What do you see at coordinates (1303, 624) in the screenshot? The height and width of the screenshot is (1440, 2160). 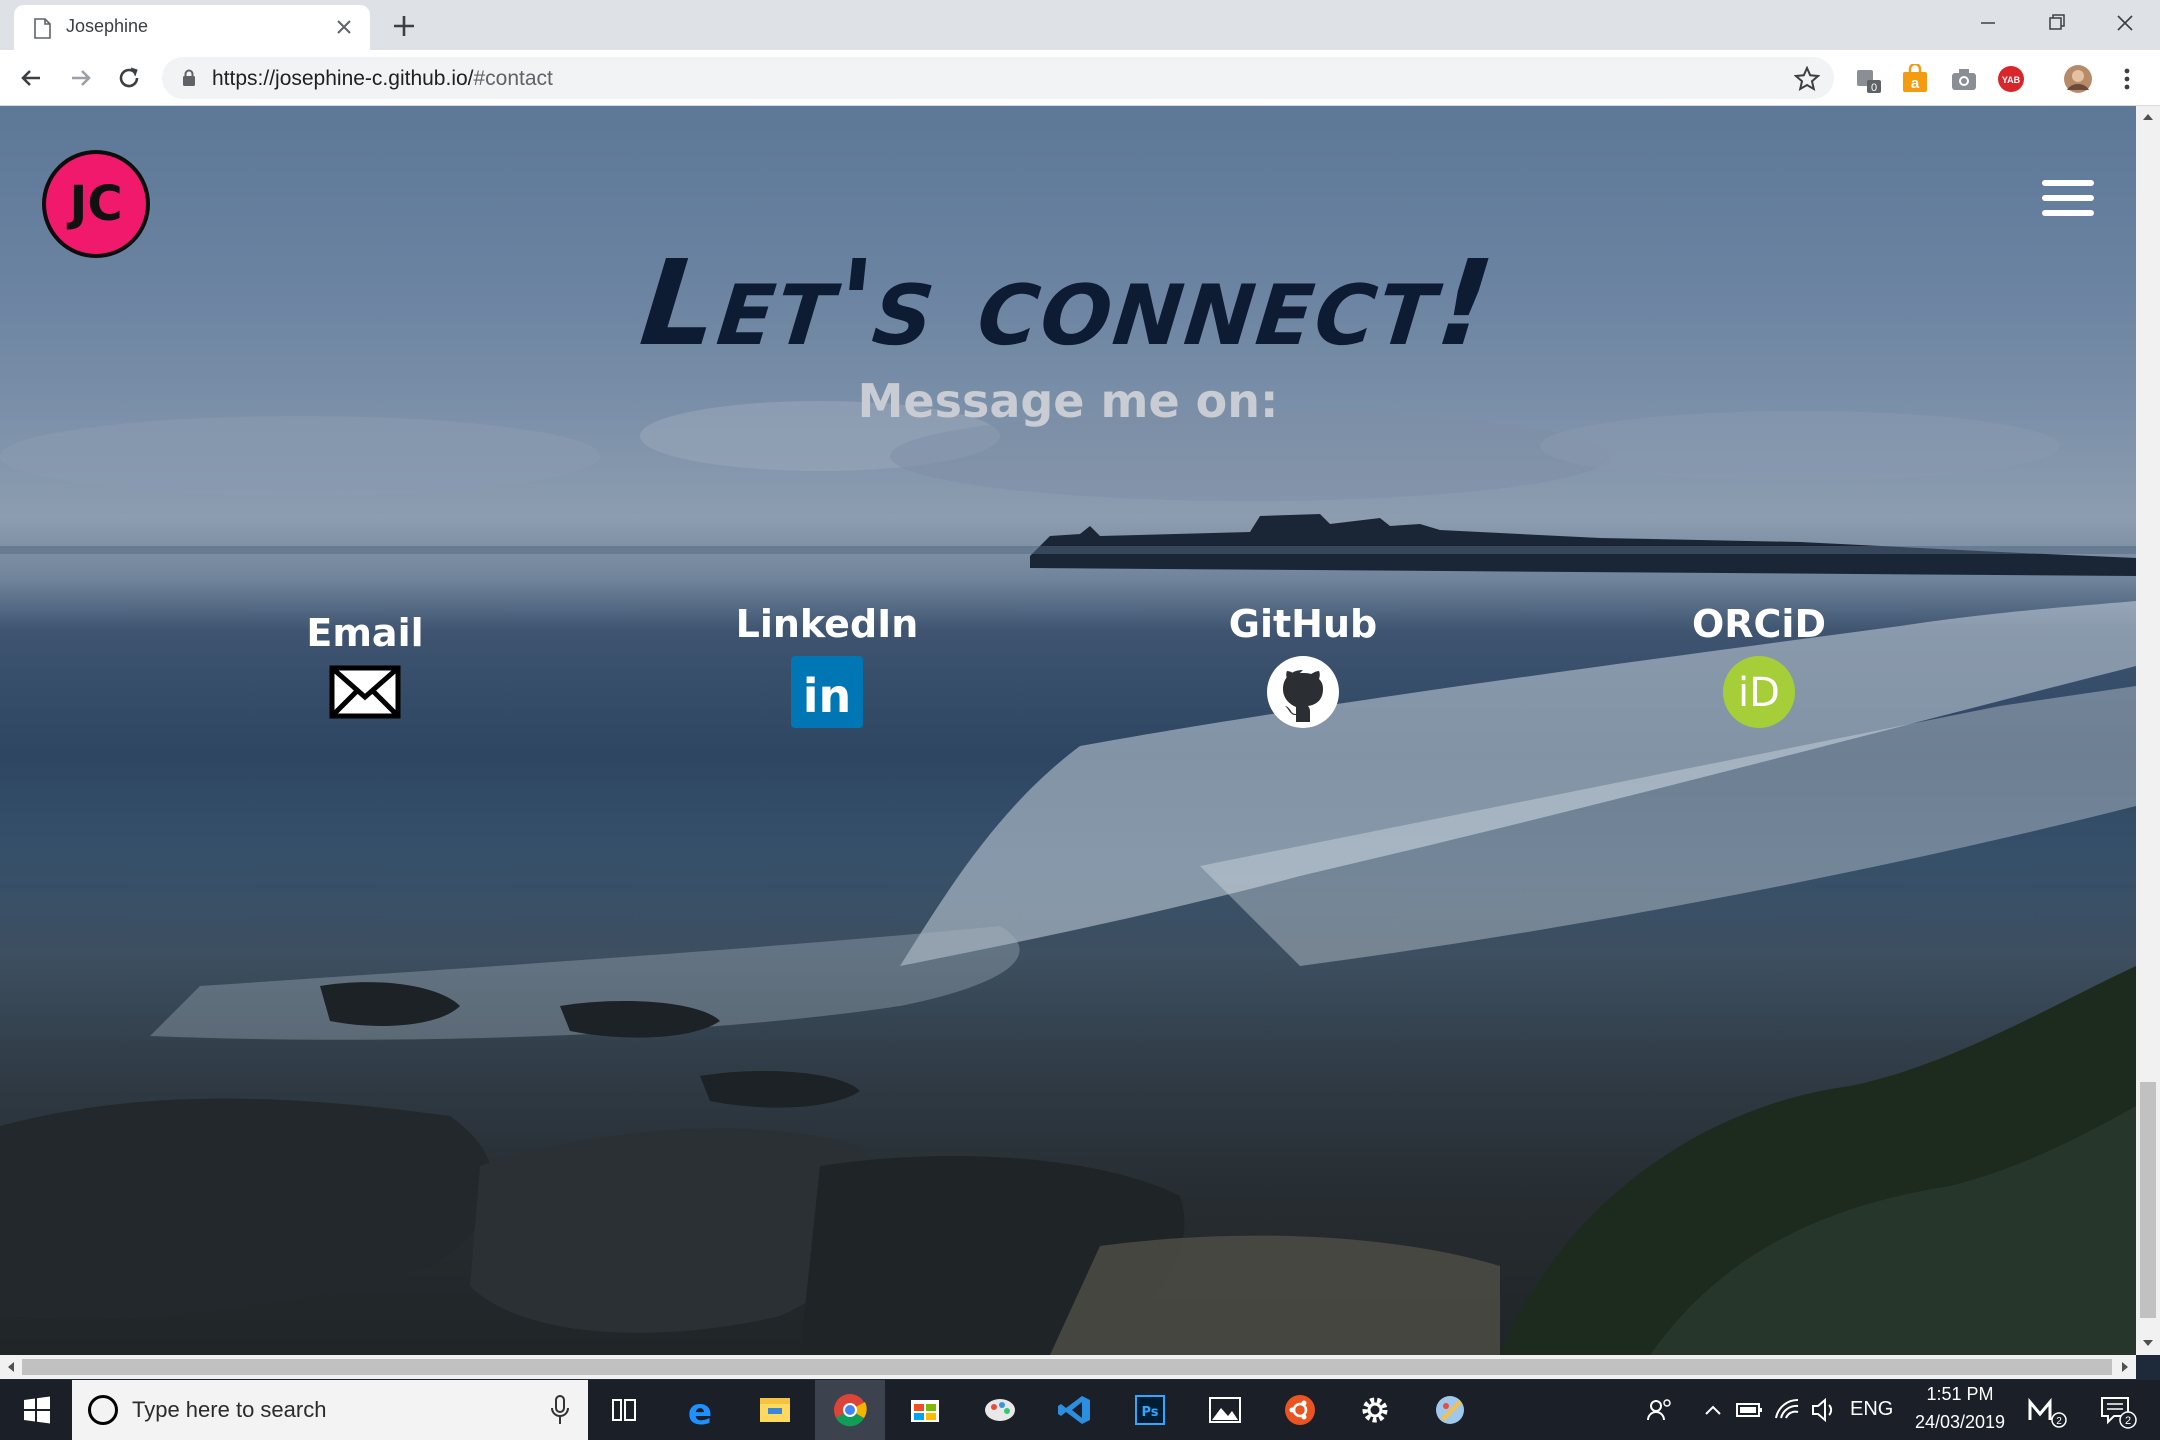 I see `contact-github-label: GitHub` at bounding box center [1303, 624].